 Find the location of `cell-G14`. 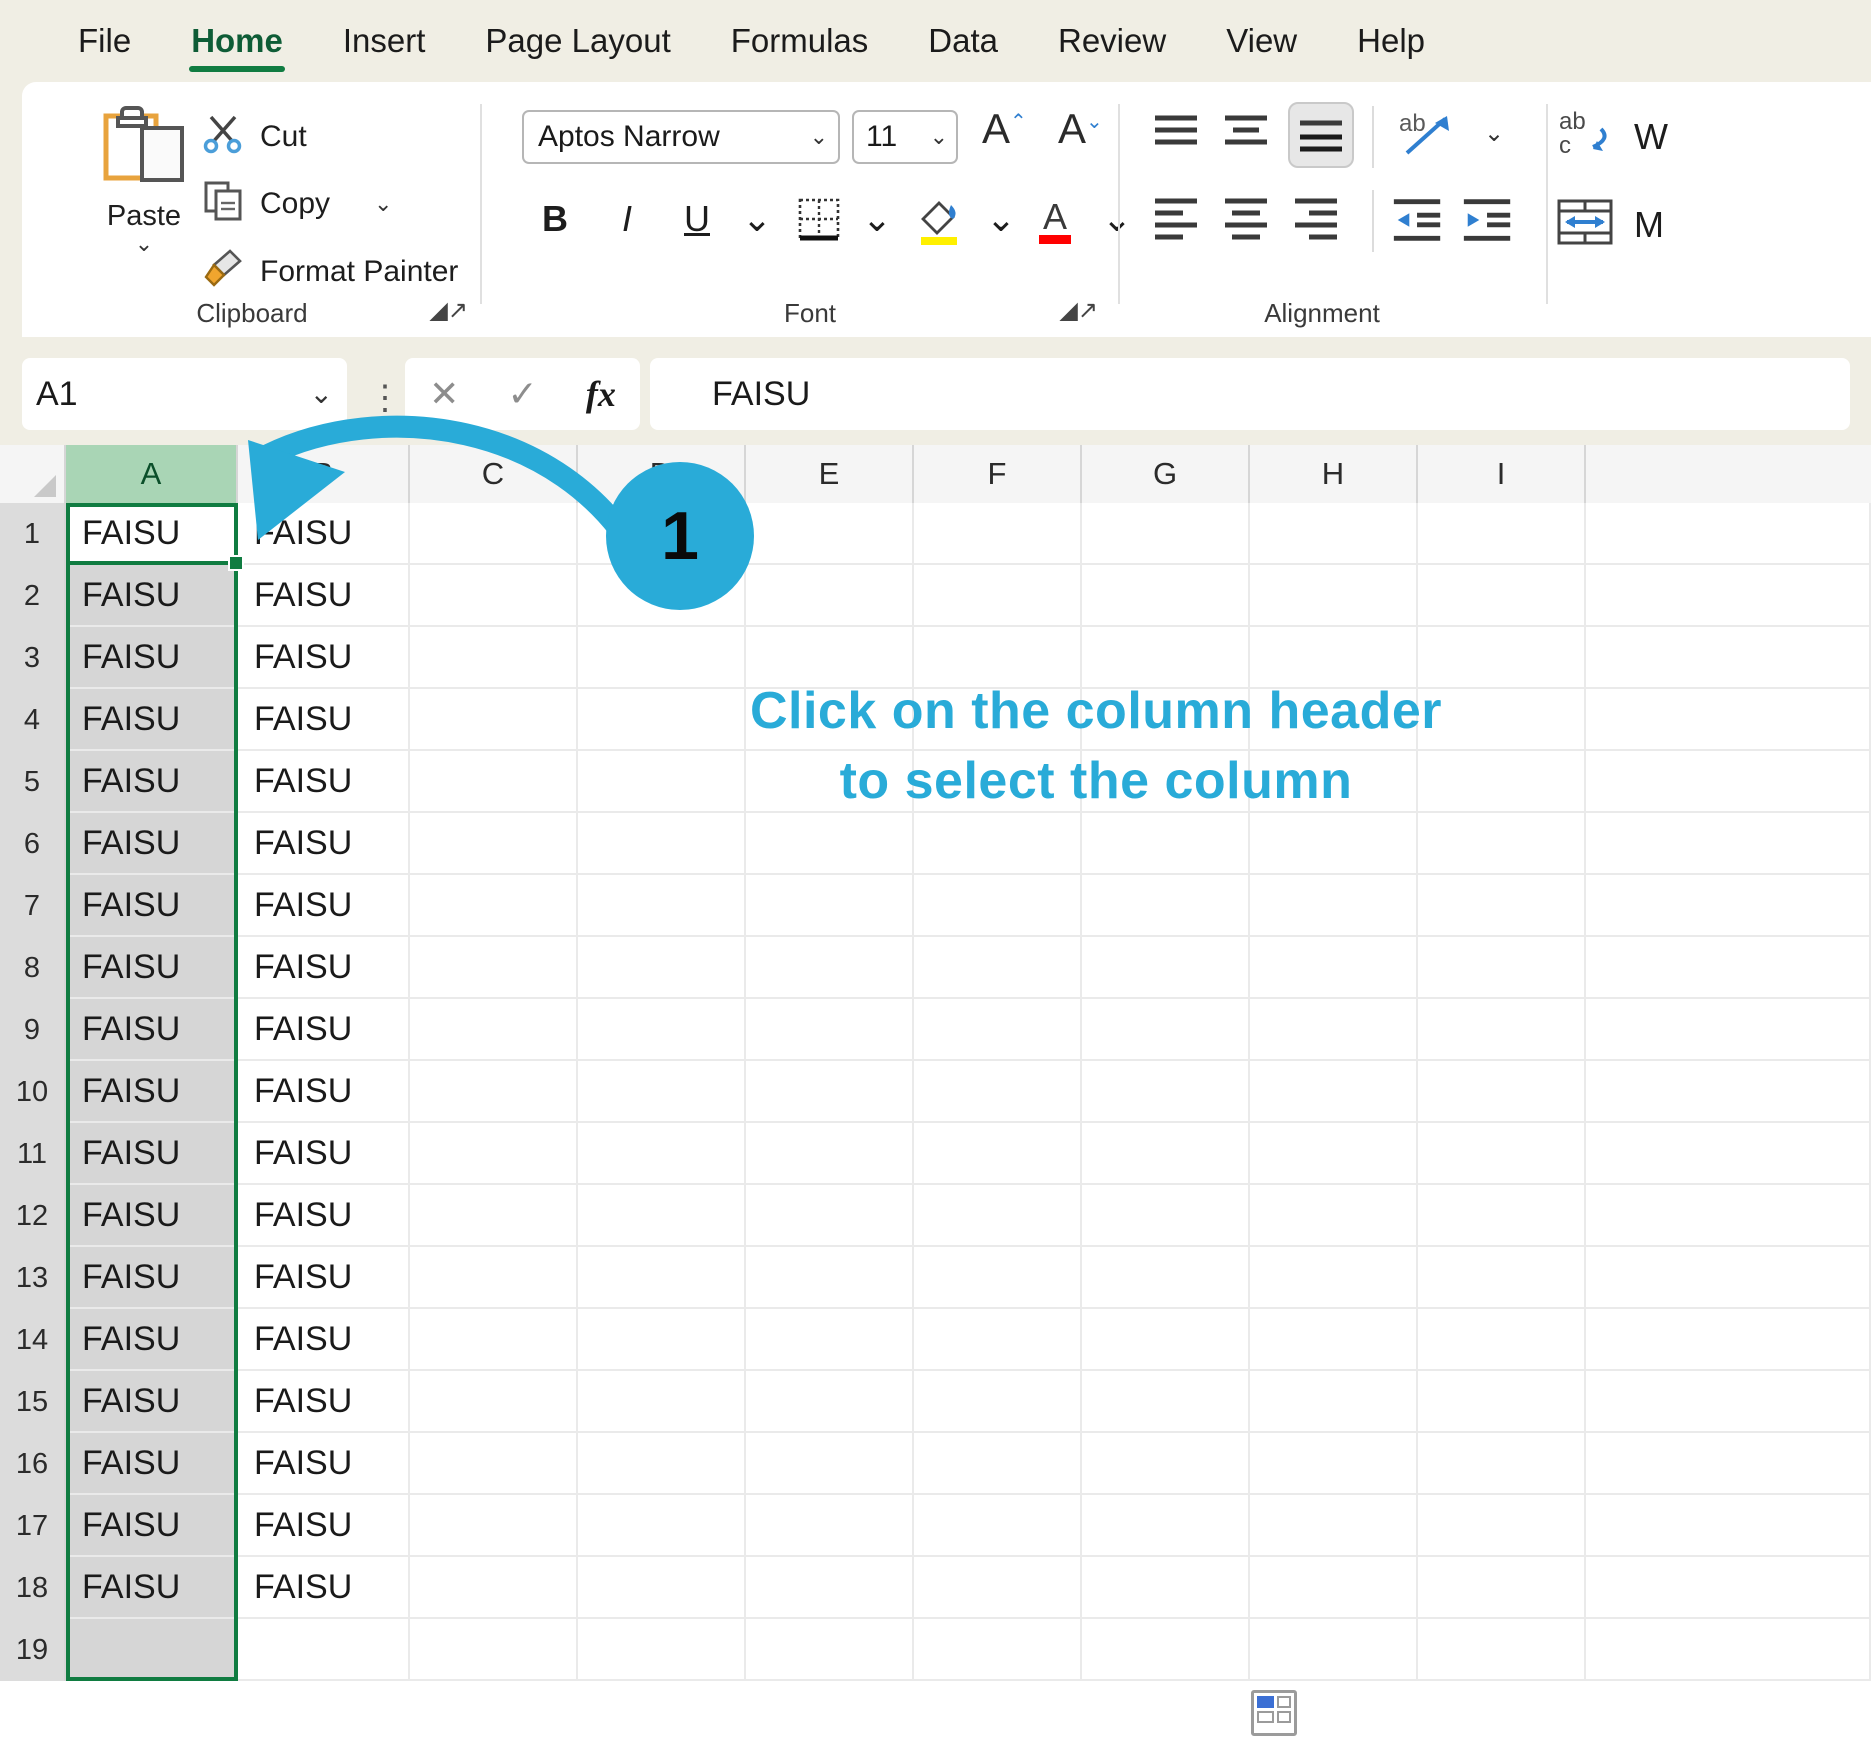

cell-G14 is located at coordinates (1166, 1340).